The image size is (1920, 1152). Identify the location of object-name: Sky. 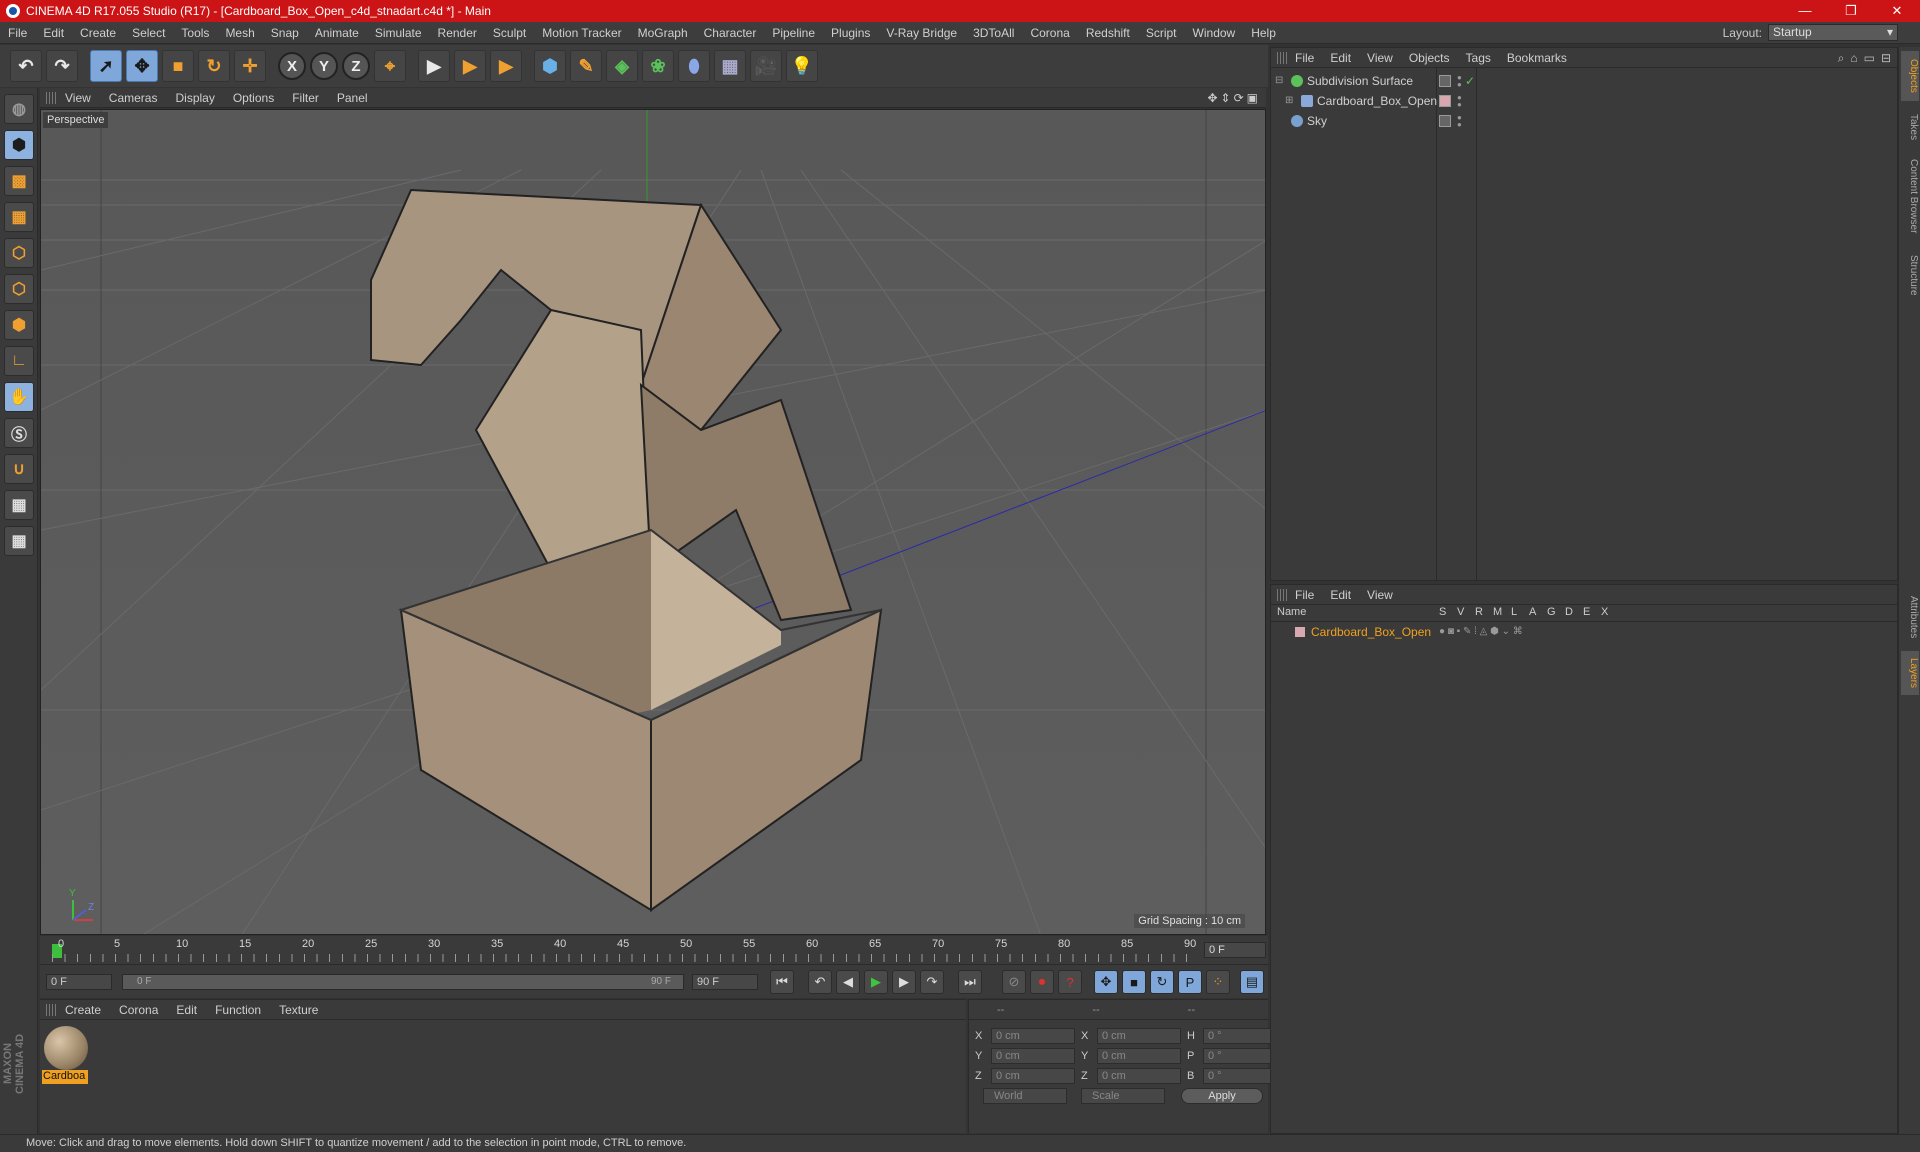
(1317, 121).